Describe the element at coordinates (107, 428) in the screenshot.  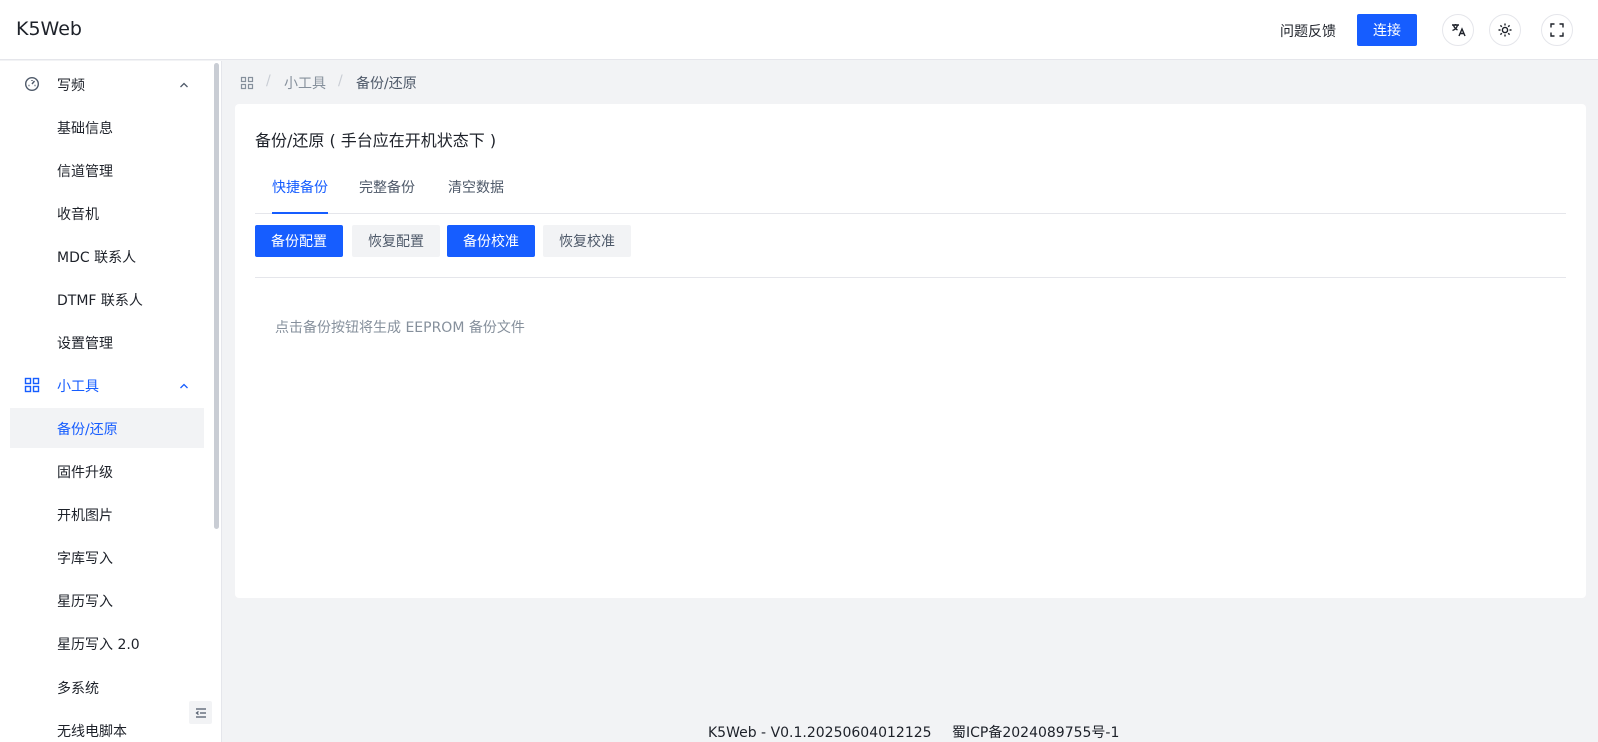
I see `sidebar-item-backup-restore: 备份/还原` at that location.